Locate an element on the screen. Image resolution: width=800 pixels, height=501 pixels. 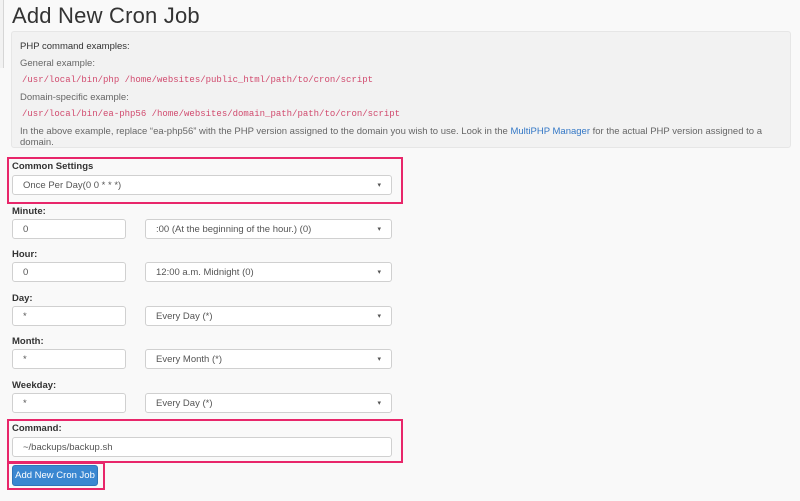
minute-value: 0 is located at coordinates (26, 229).